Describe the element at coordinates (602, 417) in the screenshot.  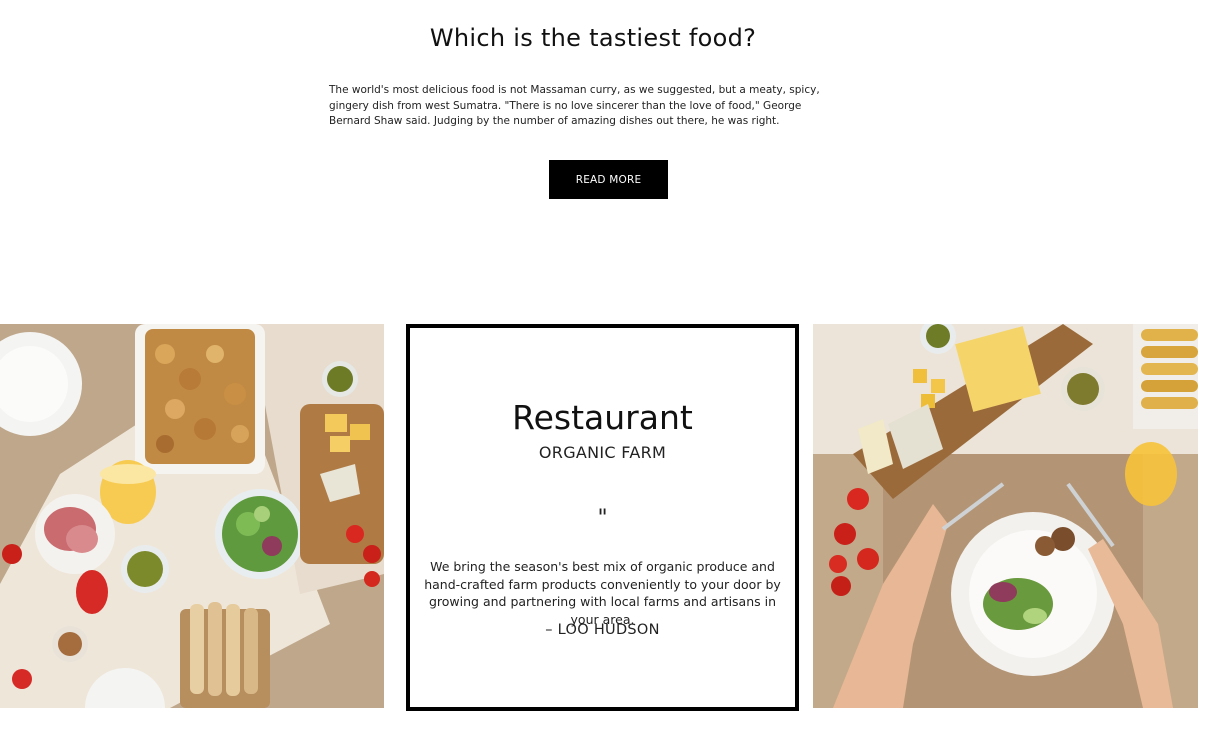
I see `card-title: Restaurant` at that location.